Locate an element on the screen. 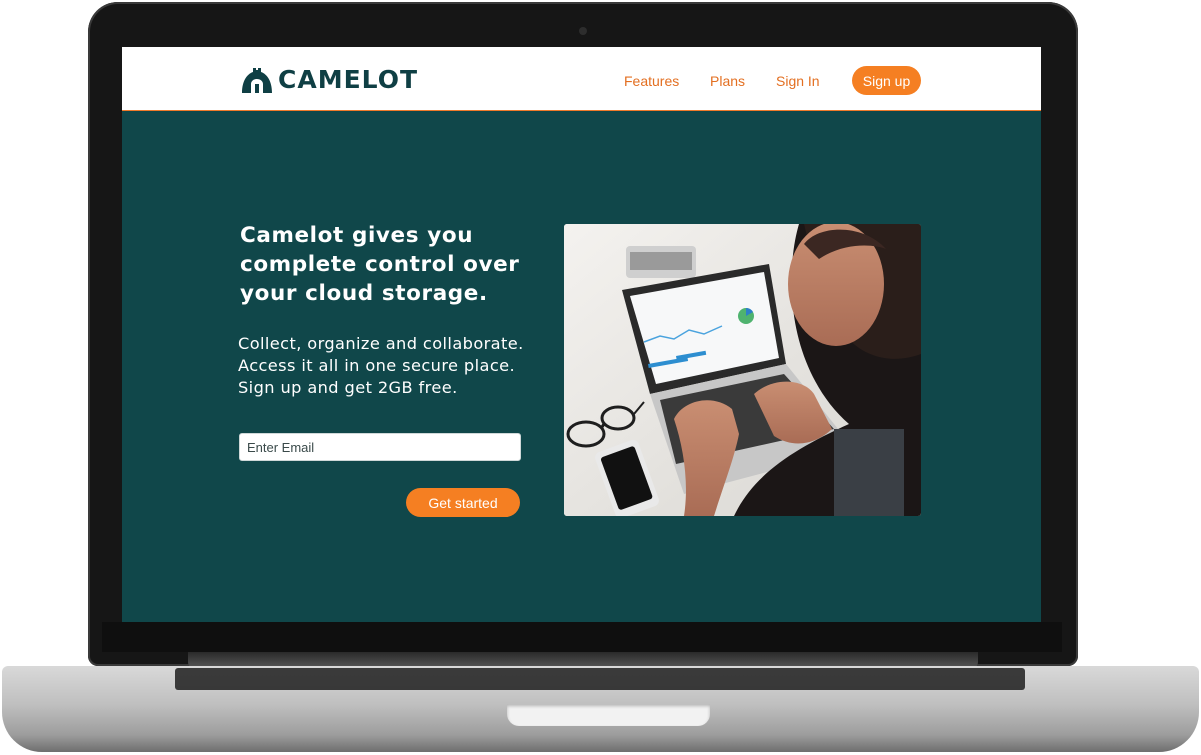 The height and width of the screenshot is (755, 1201). hero-subtext-line: Collect, organize and collaborate. is located at coordinates (381, 343).